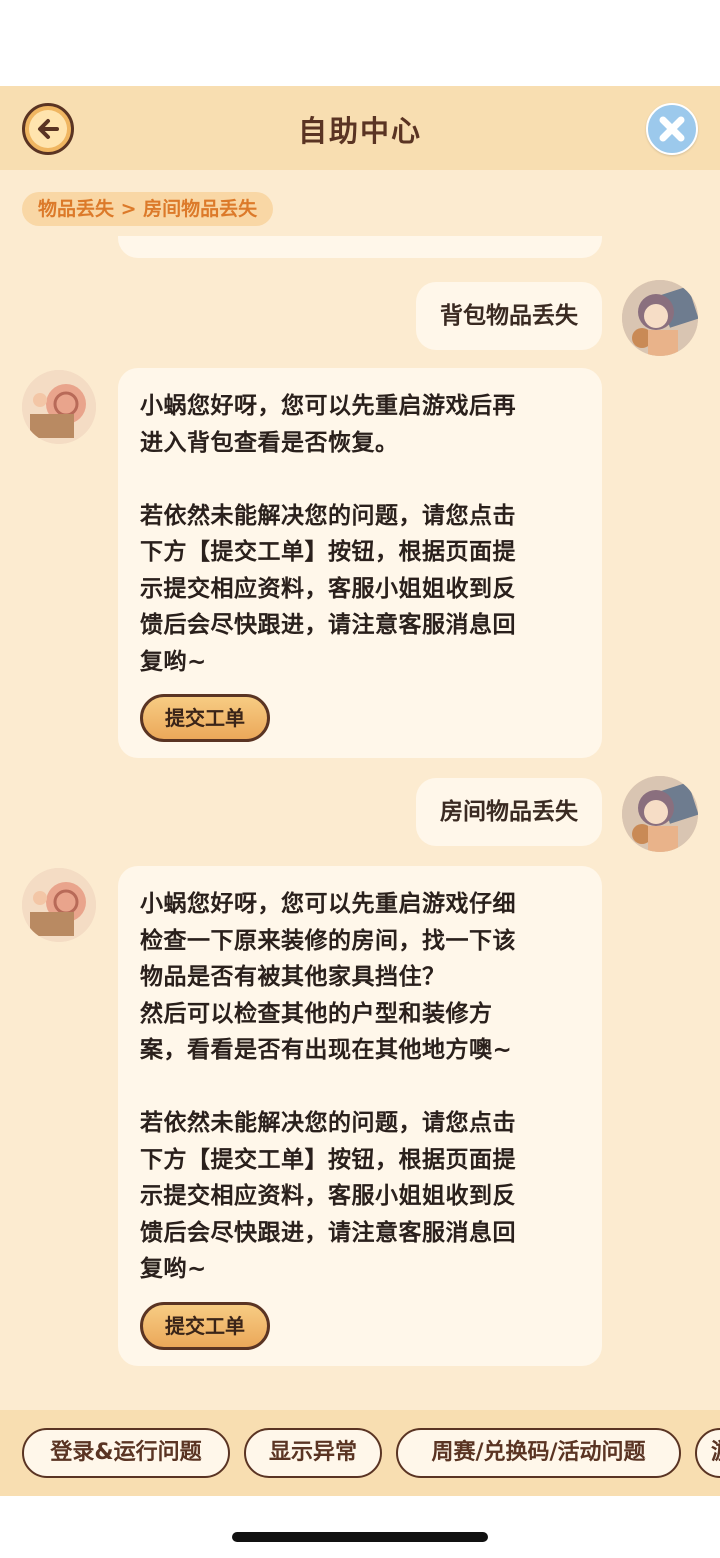 The image size is (720, 1558). I want to click on quick-topics-bar: 登录&运行问题 显示异常 周赛/兑换码/活动问题 游, so click(360, 1453).